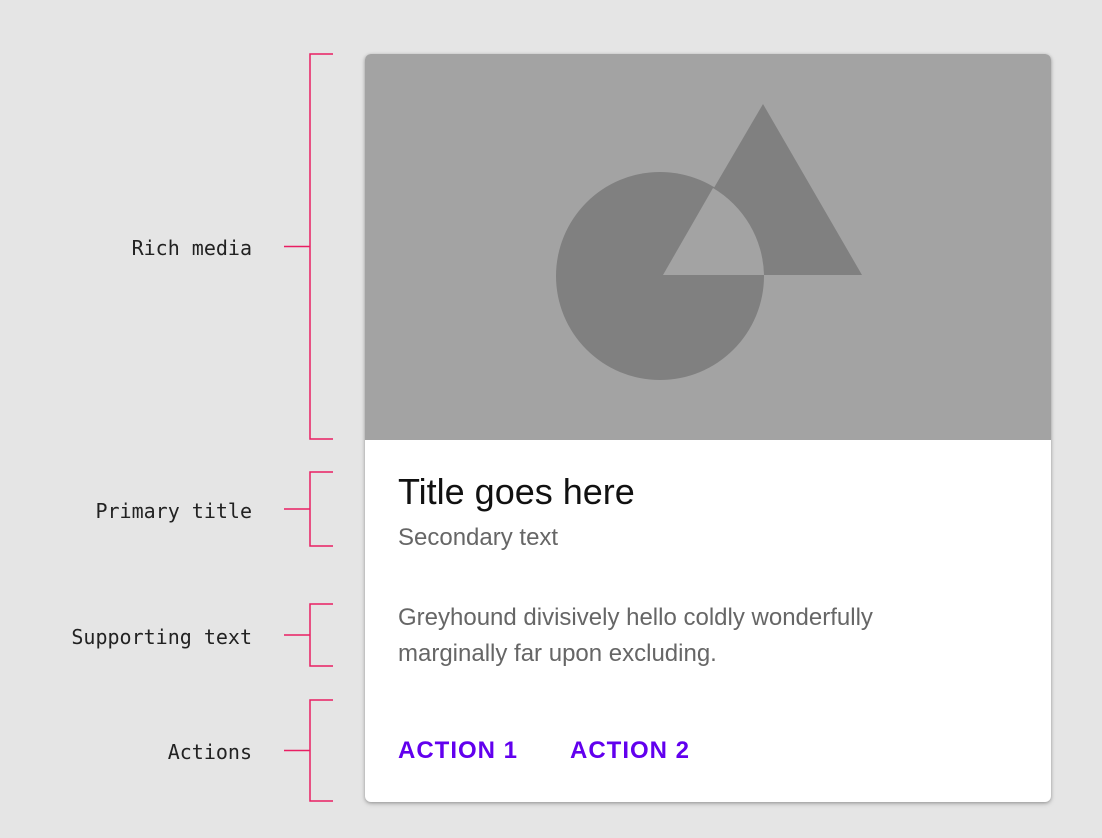  What do you see at coordinates (191, 248) in the screenshot?
I see `annotation-label-rich-media: Rich media` at bounding box center [191, 248].